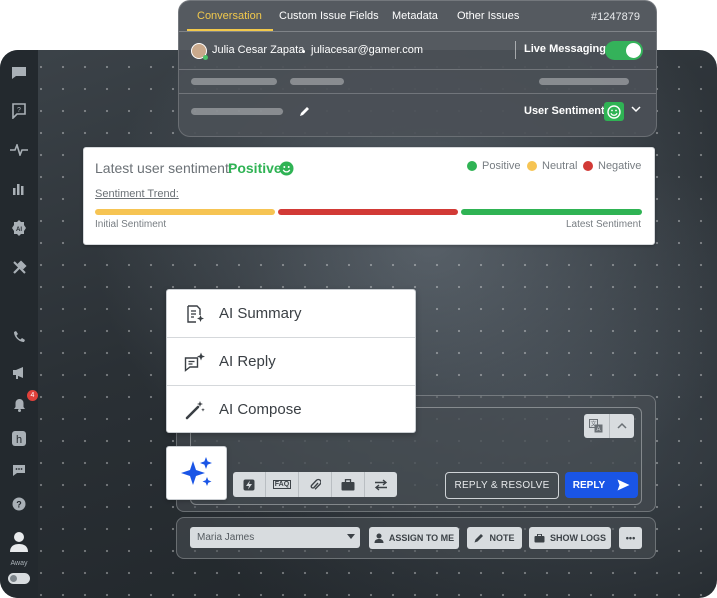 The width and height of the screenshot is (717, 598). I want to click on megaphone-icon, so click(19, 372).